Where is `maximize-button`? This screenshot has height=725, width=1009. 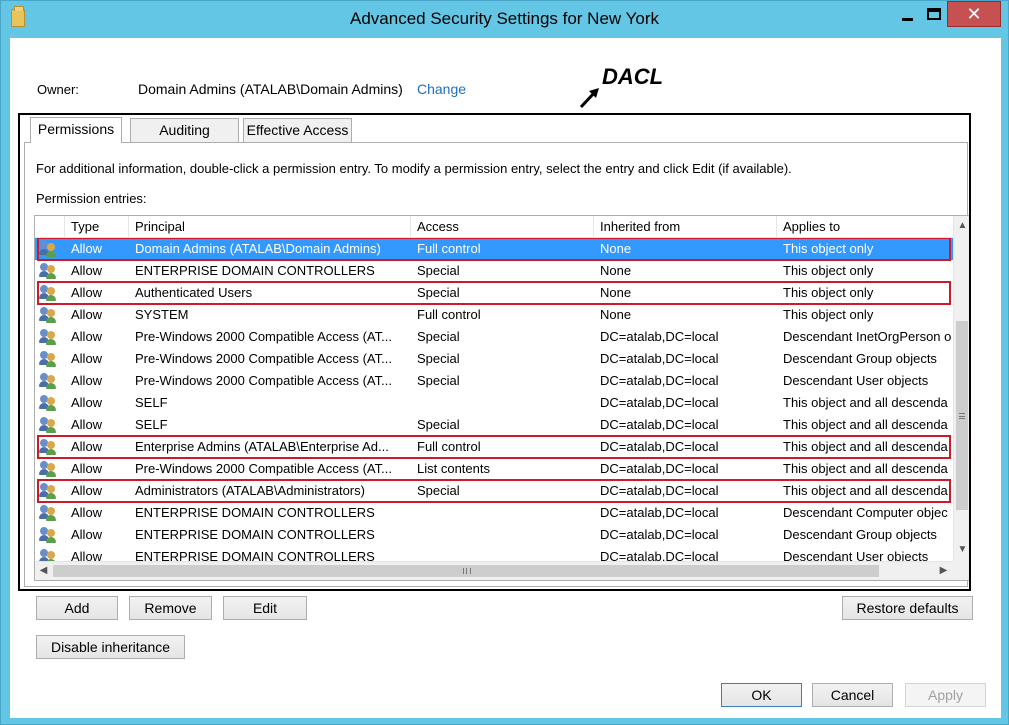 maximize-button is located at coordinates (933, 14).